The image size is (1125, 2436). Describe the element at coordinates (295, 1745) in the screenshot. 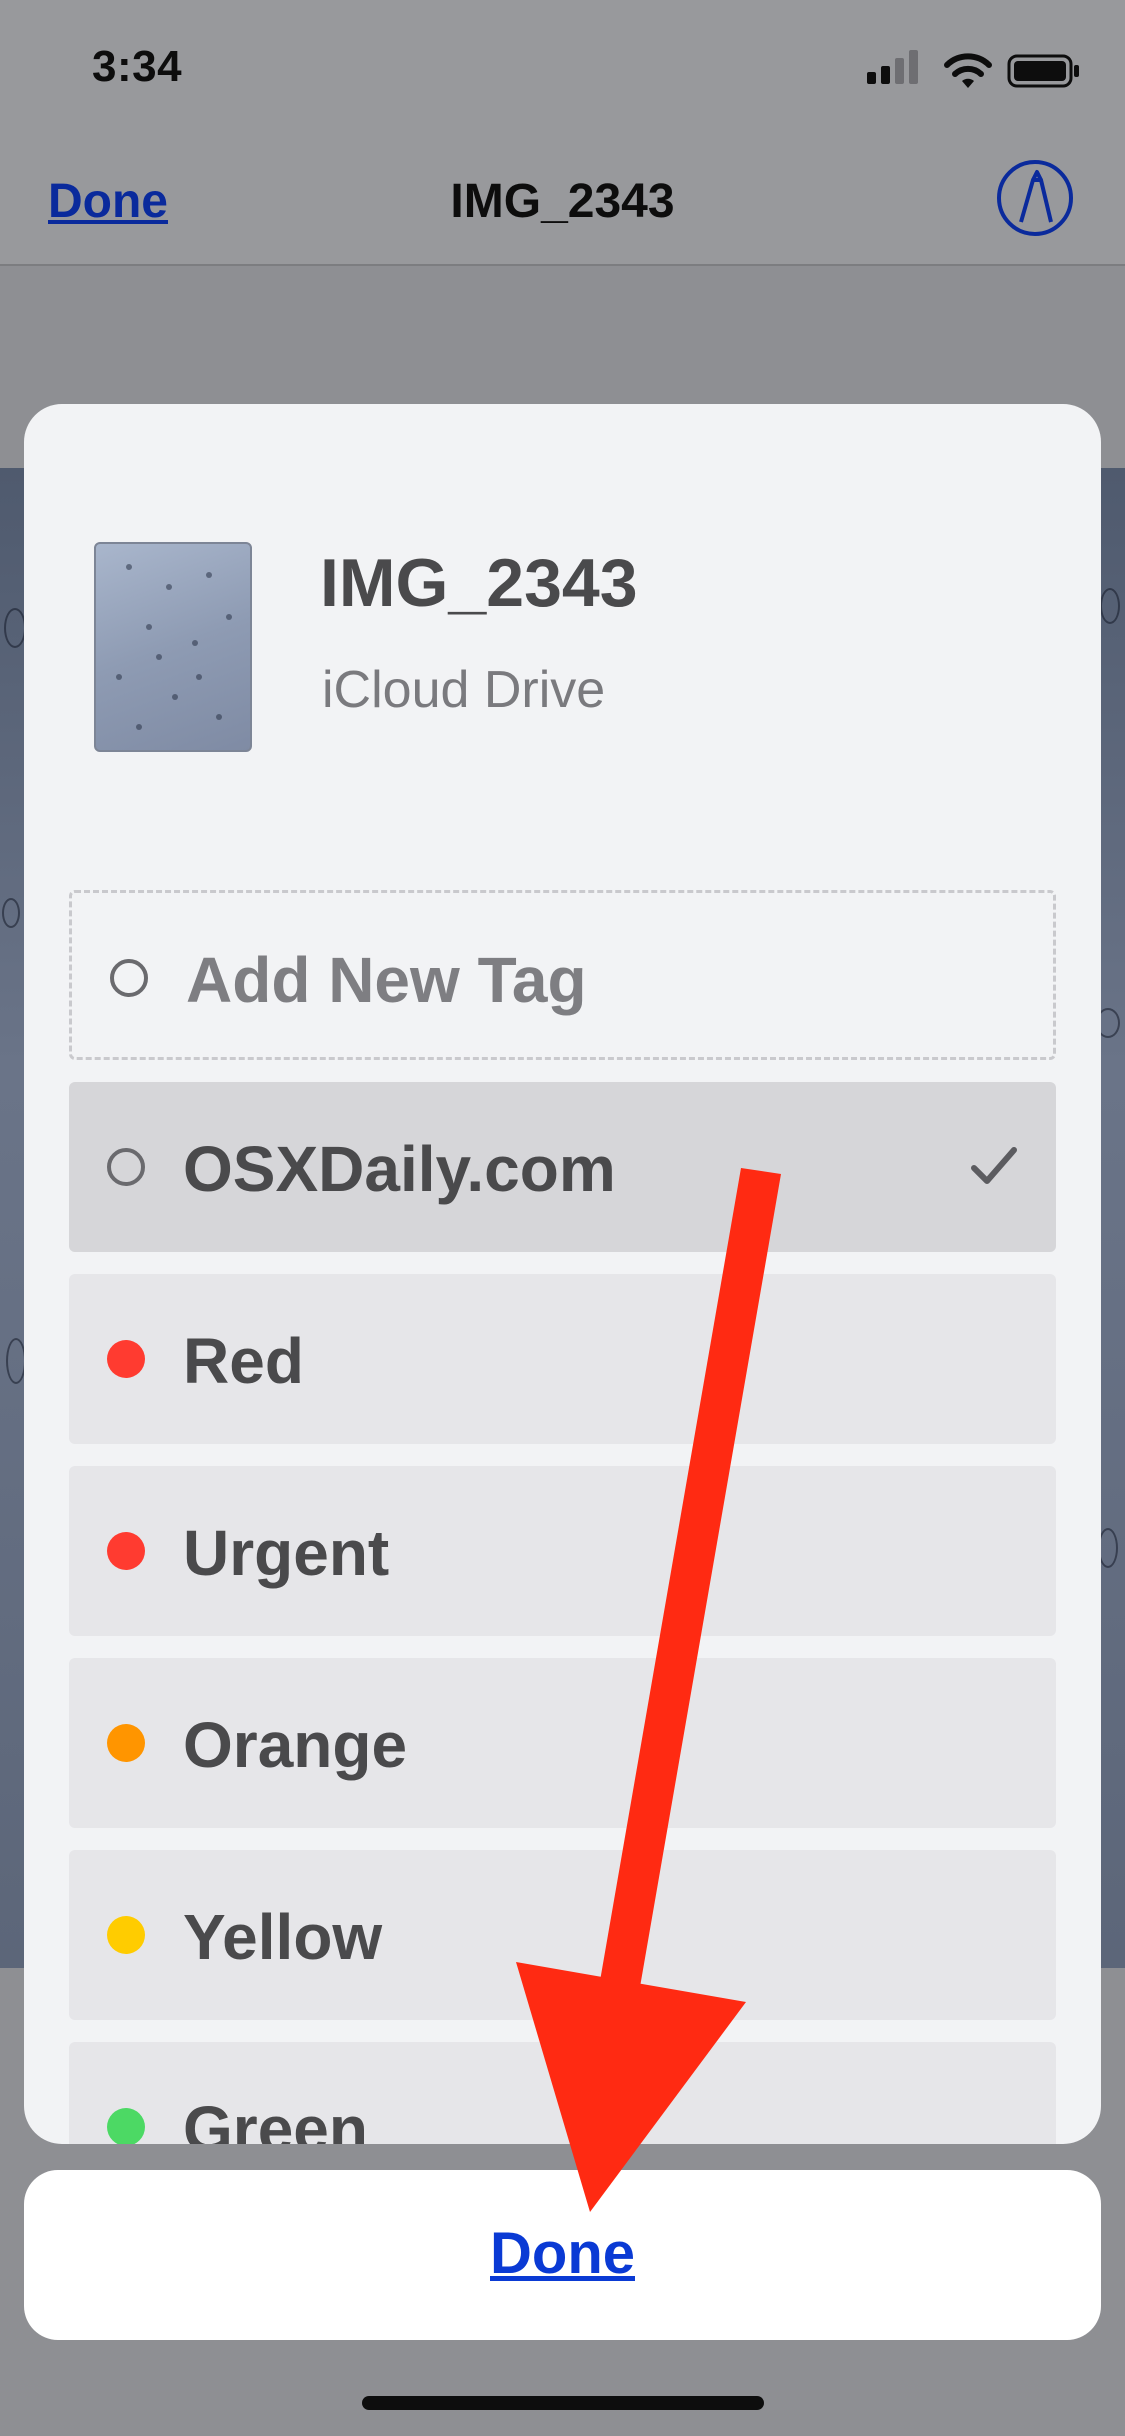

I see `tag-label: Orange` at that location.